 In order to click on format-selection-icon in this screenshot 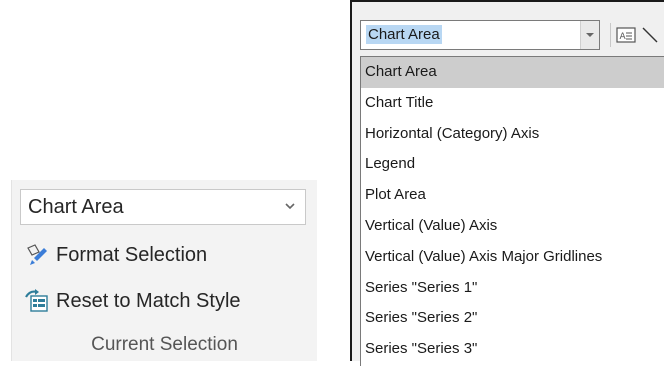, I will do `click(37, 254)`.